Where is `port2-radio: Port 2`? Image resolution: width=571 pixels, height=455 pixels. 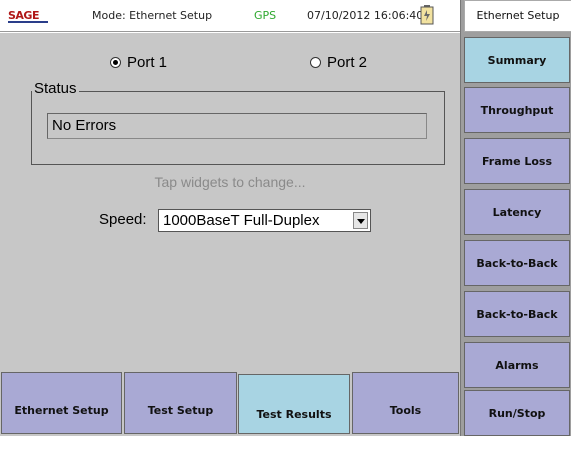 port2-radio: Port 2 is located at coordinates (338, 62).